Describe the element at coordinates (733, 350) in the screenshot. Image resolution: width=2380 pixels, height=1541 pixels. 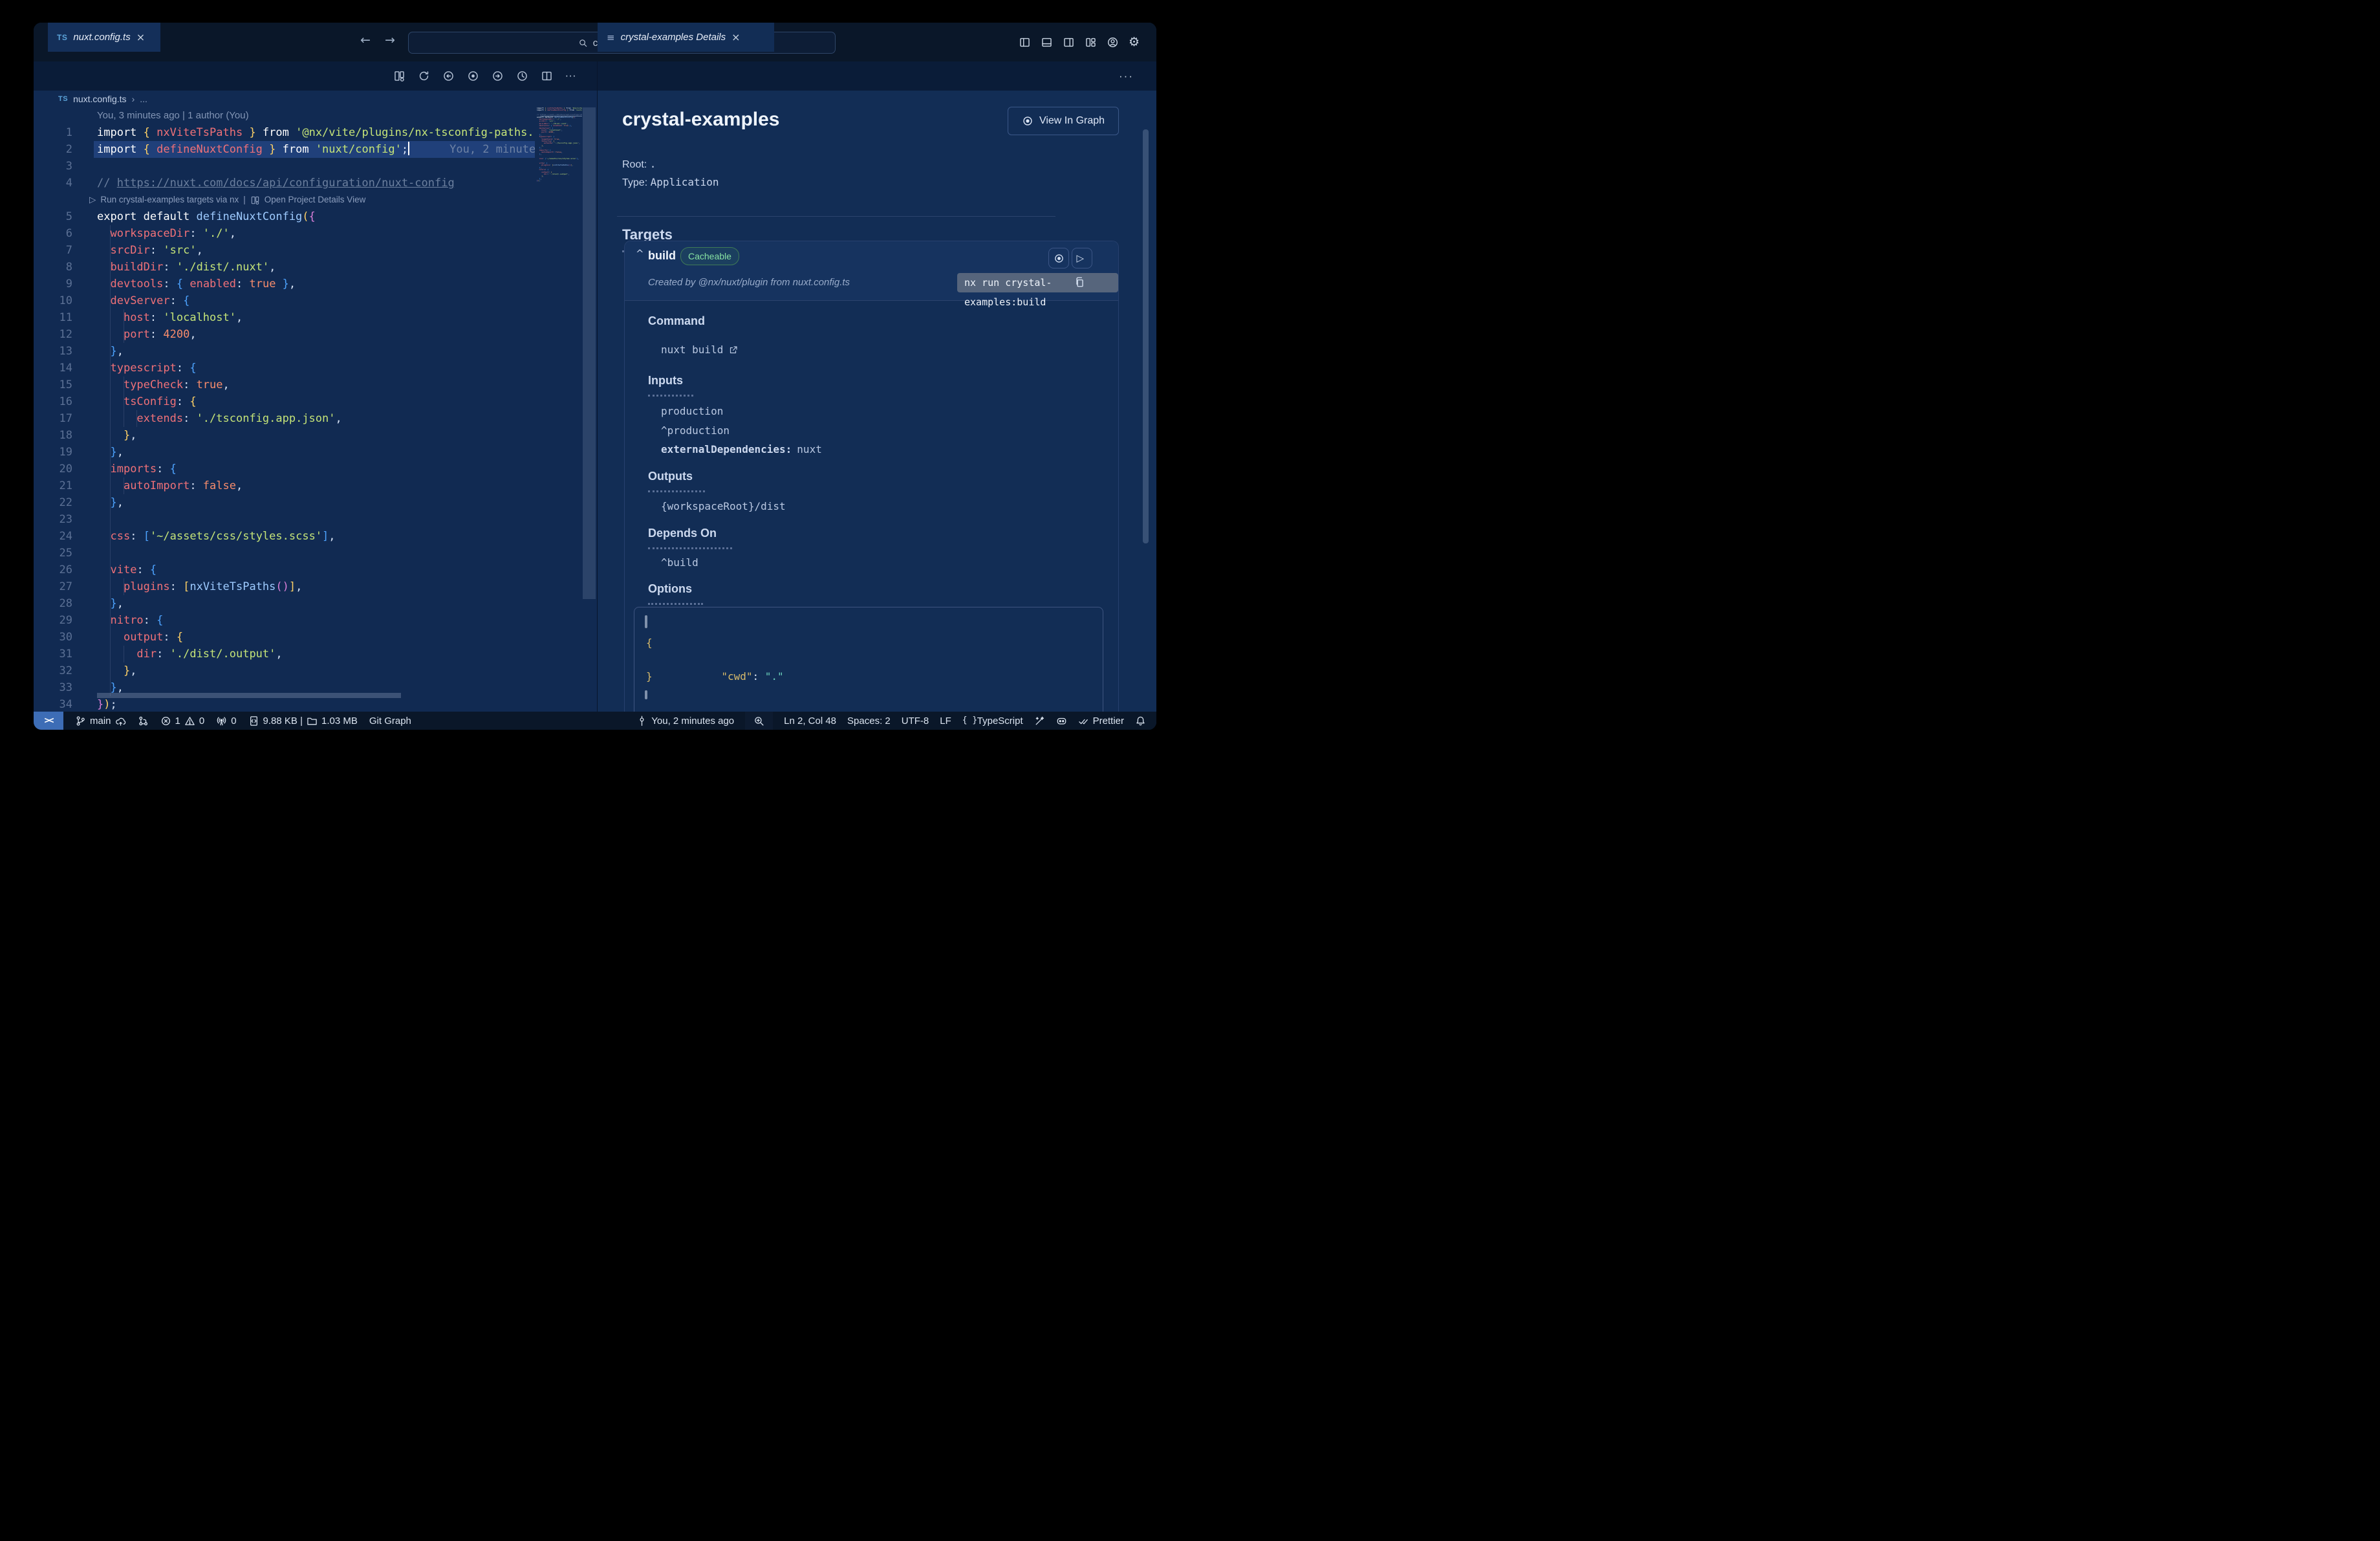
I see `external-link-icon` at that location.